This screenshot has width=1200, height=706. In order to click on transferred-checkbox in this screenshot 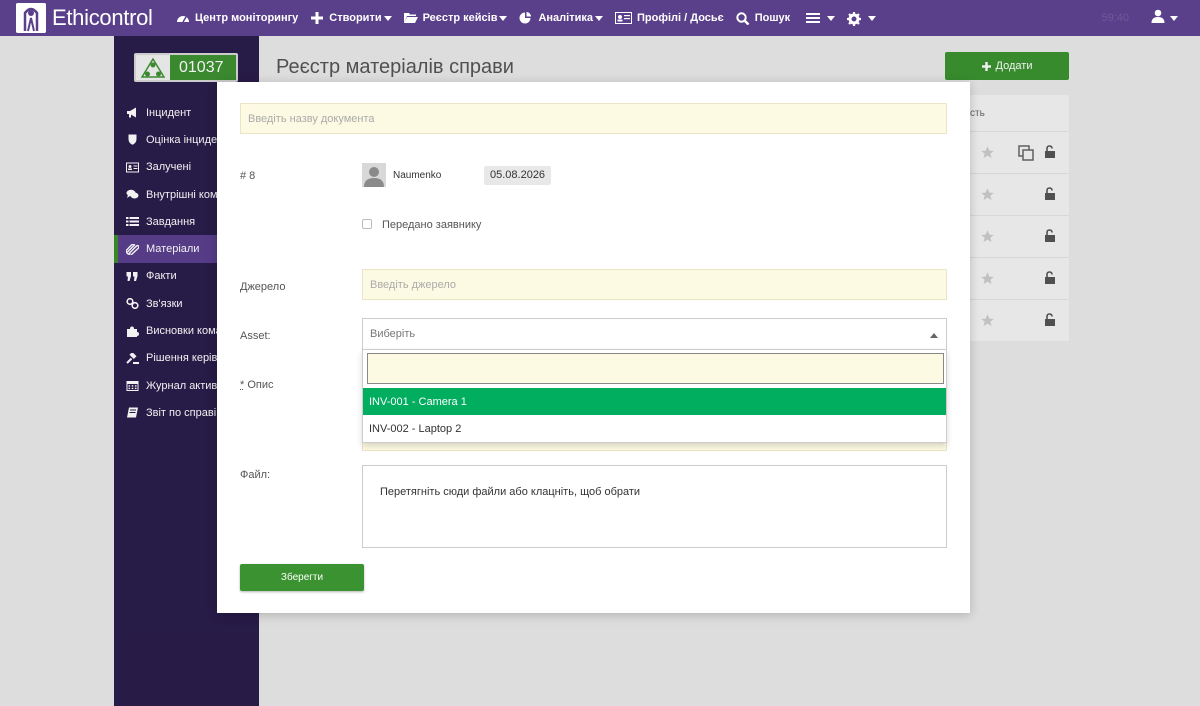, I will do `click(367, 224)`.